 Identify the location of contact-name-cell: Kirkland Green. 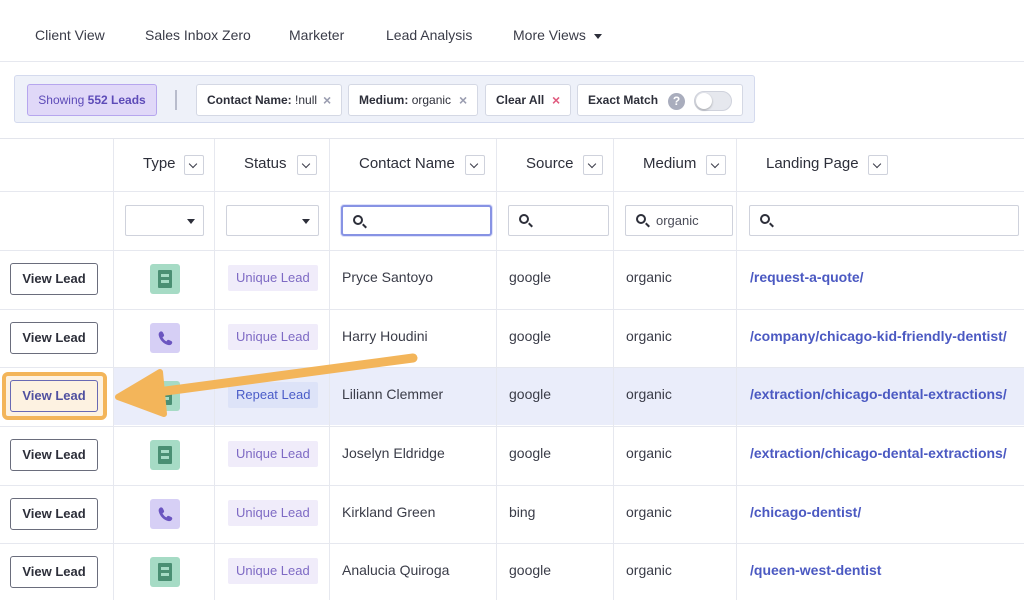
(389, 512).